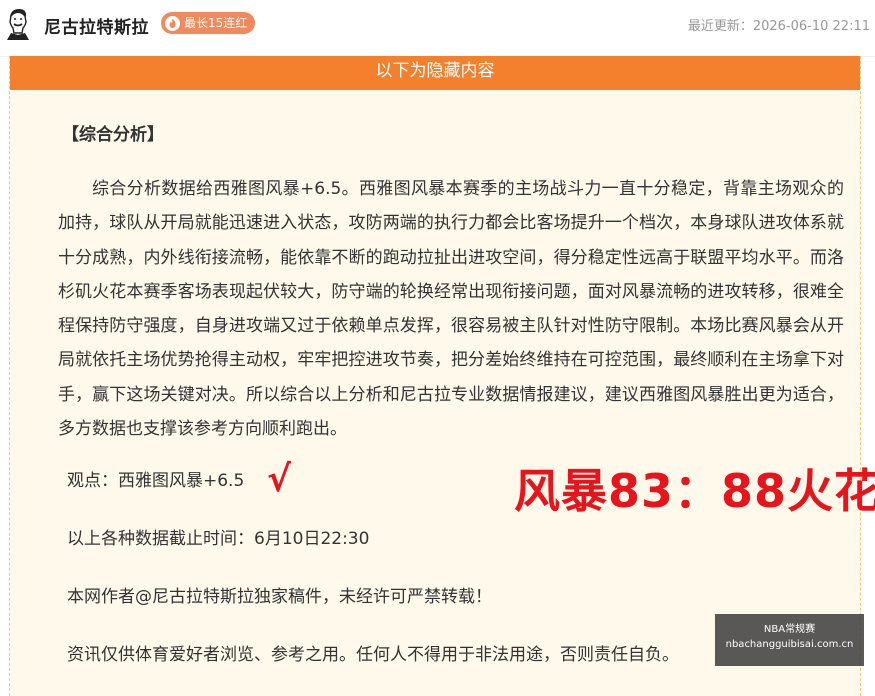 This screenshot has height=696, width=875. I want to click on fire-icon, so click(172, 23).